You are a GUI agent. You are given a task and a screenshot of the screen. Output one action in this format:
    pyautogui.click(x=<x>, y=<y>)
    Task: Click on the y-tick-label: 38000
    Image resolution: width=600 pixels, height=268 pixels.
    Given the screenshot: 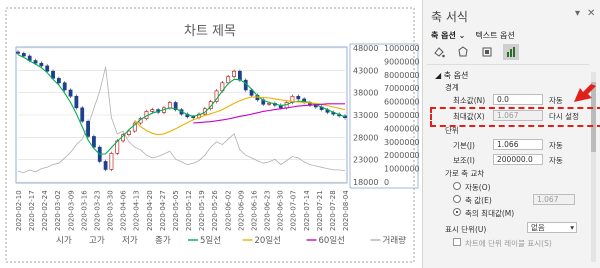 What is the action you would take?
    pyautogui.click(x=365, y=93)
    